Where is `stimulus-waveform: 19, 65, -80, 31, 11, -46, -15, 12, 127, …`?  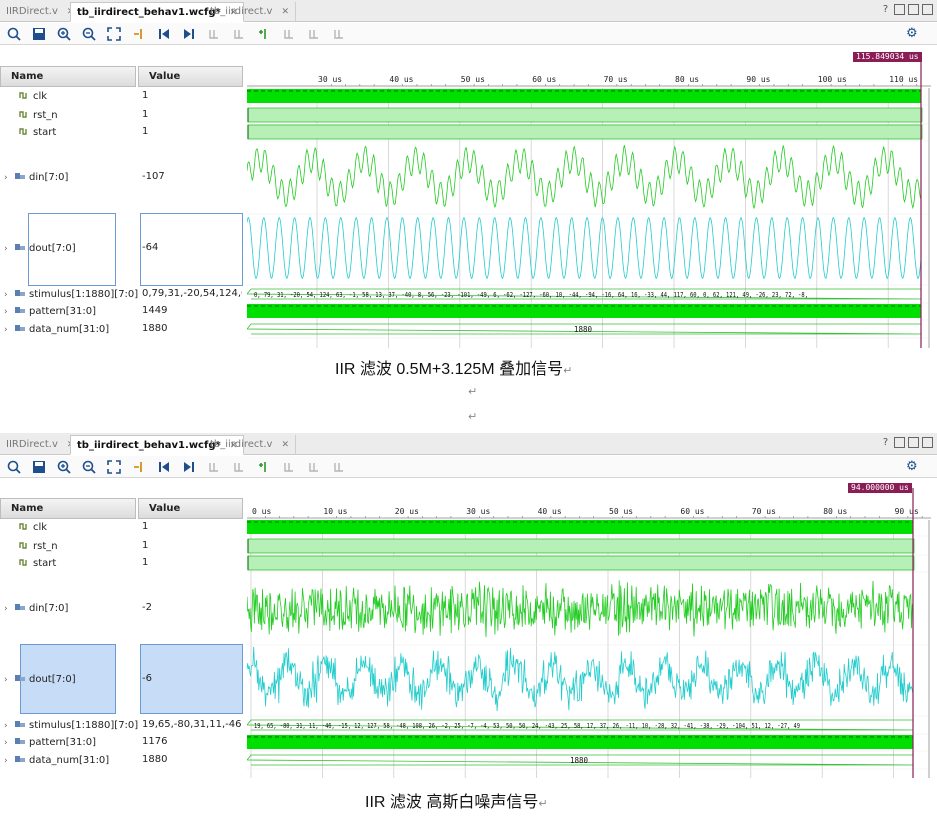 stimulus-waveform: 19, 65, -80, 31, 11, -46, -15, 12, 127, … is located at coordinates (580, 725).